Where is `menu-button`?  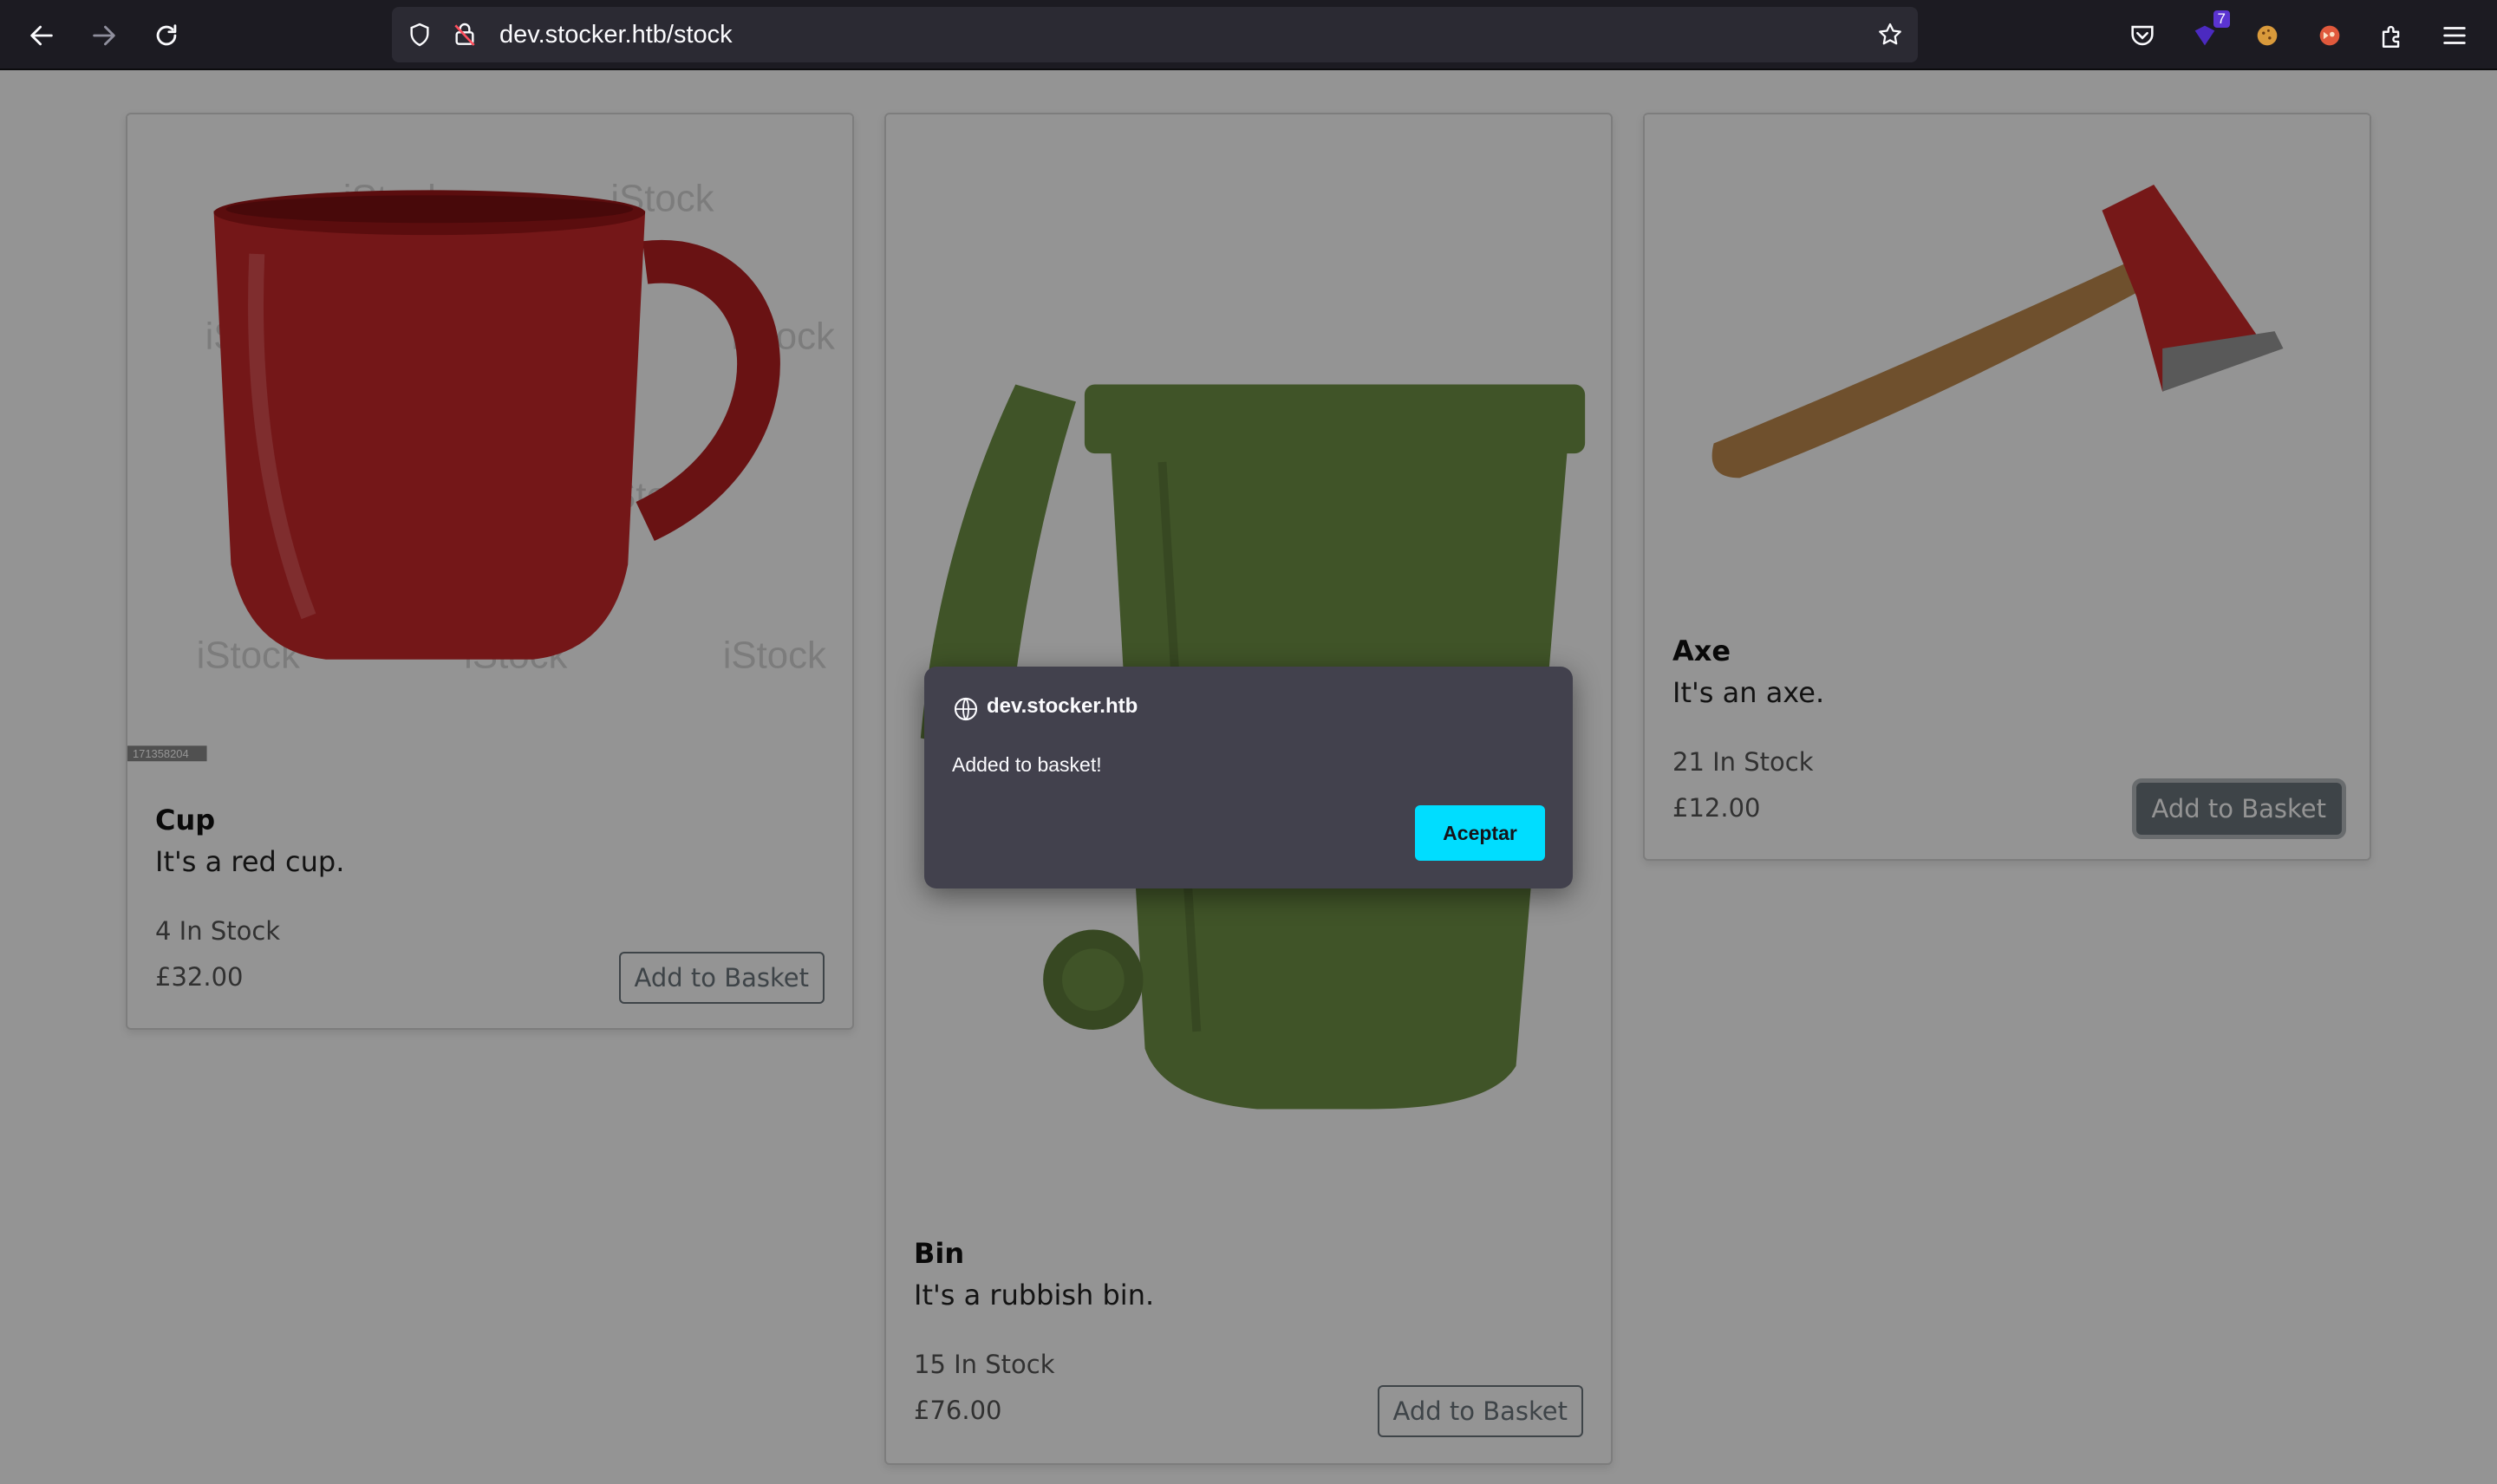 menu-button is located at coordinates (2454, 35).